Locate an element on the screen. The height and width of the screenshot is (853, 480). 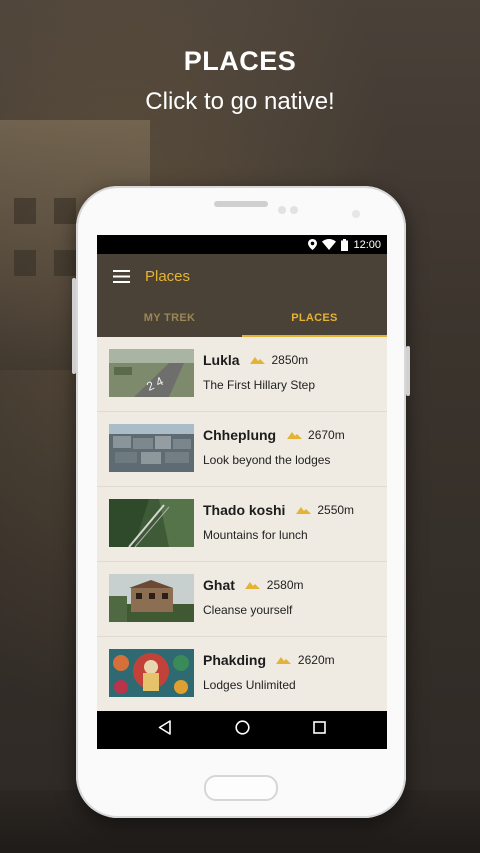
android-nav-bar is located at coordinates (242, 730).